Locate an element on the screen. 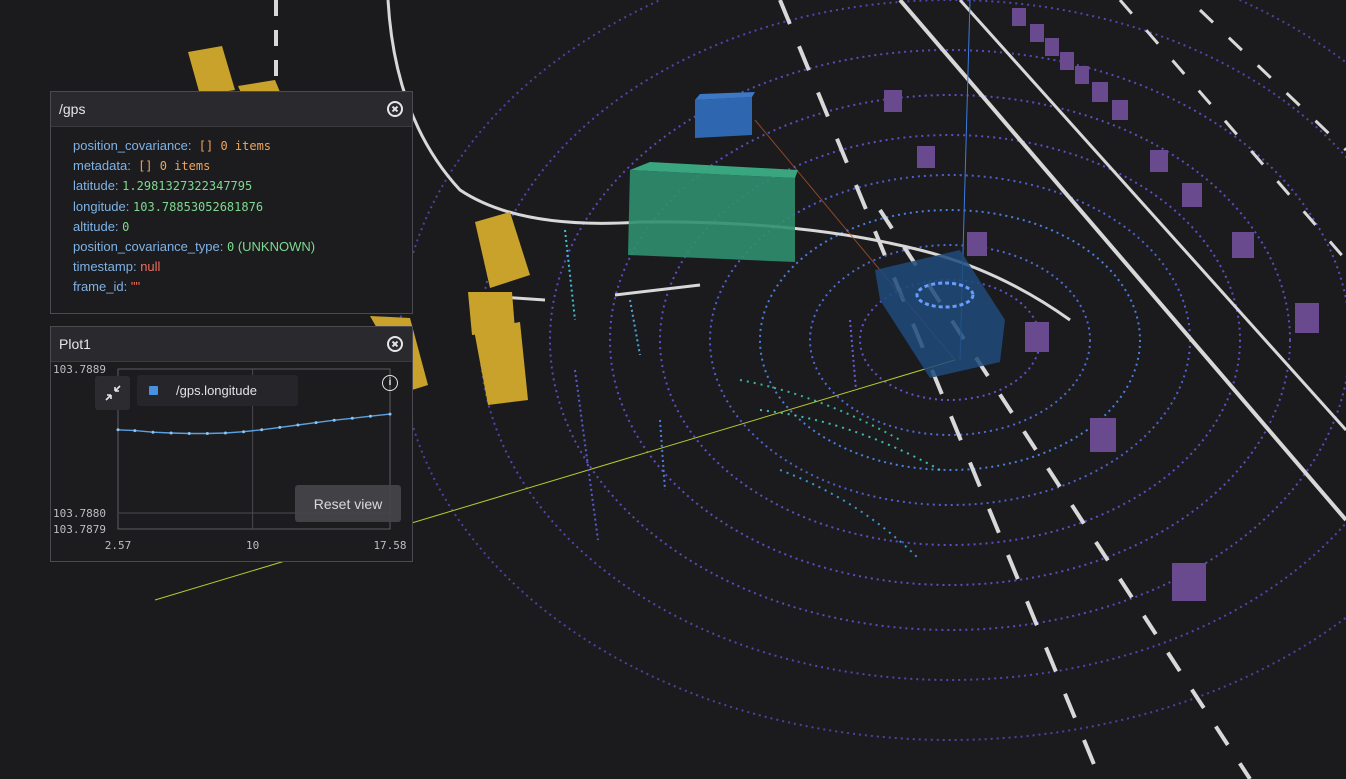 The height and width of the screenshot is (779, 1346). info-icon: i is located at coordinates (390, 383).